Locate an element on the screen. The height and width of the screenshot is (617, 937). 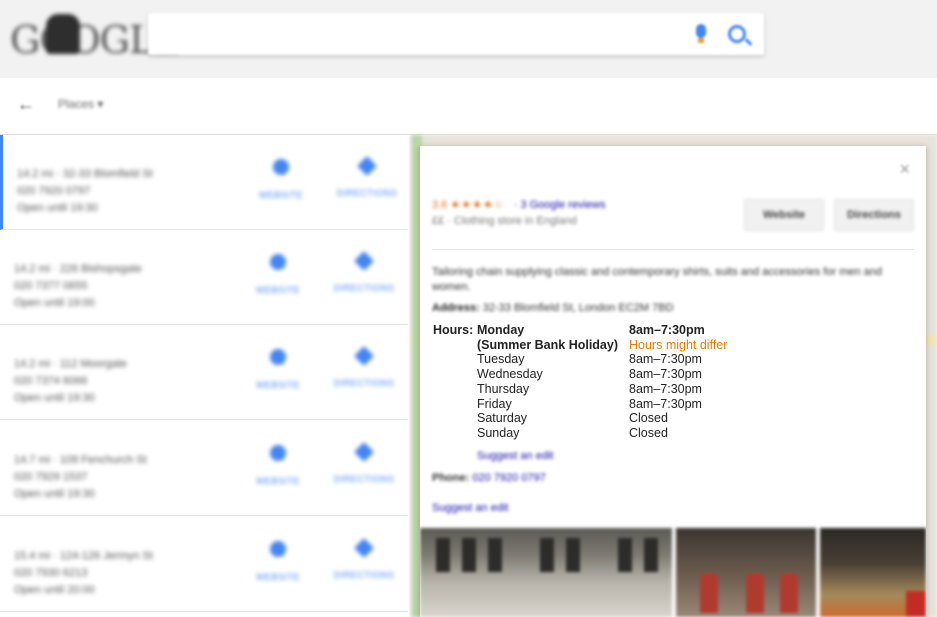
rating-score: 3.6 is located at coordinates (440, 205).